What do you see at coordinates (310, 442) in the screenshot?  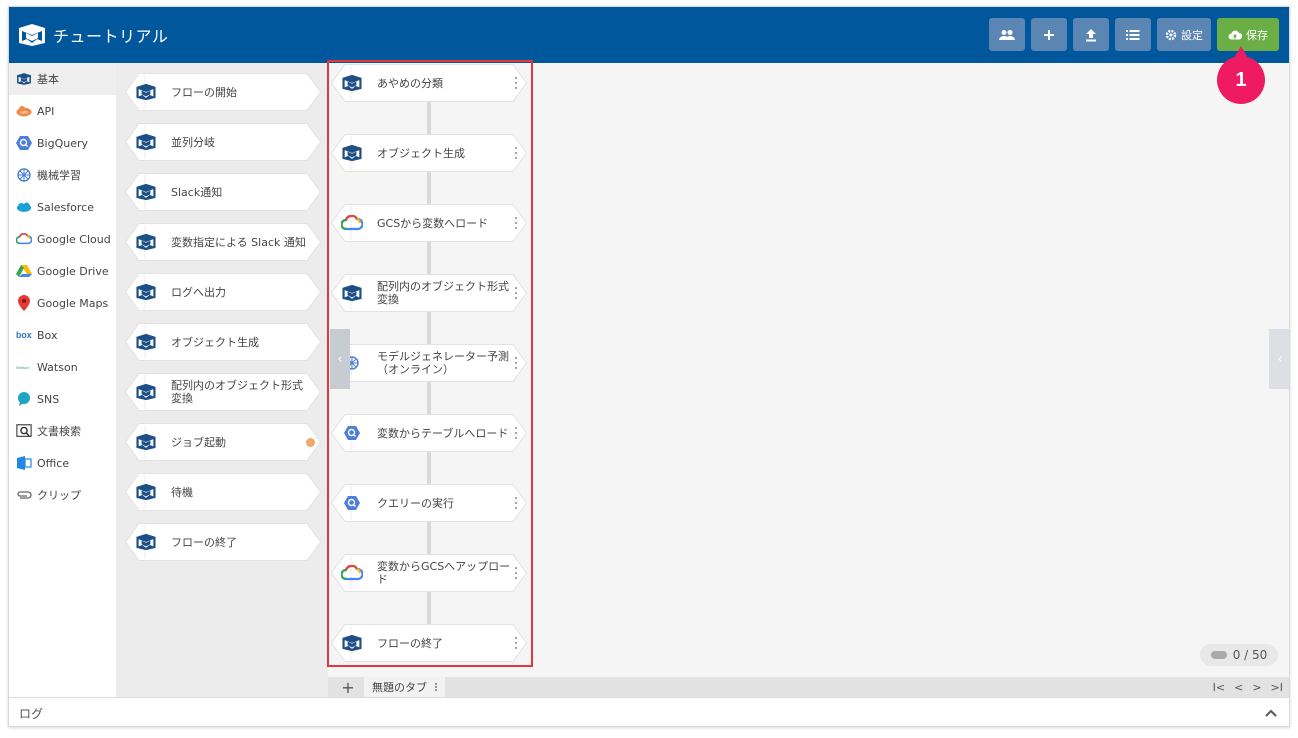 I see `status-dot-icon` at bounding box center [310, 442].